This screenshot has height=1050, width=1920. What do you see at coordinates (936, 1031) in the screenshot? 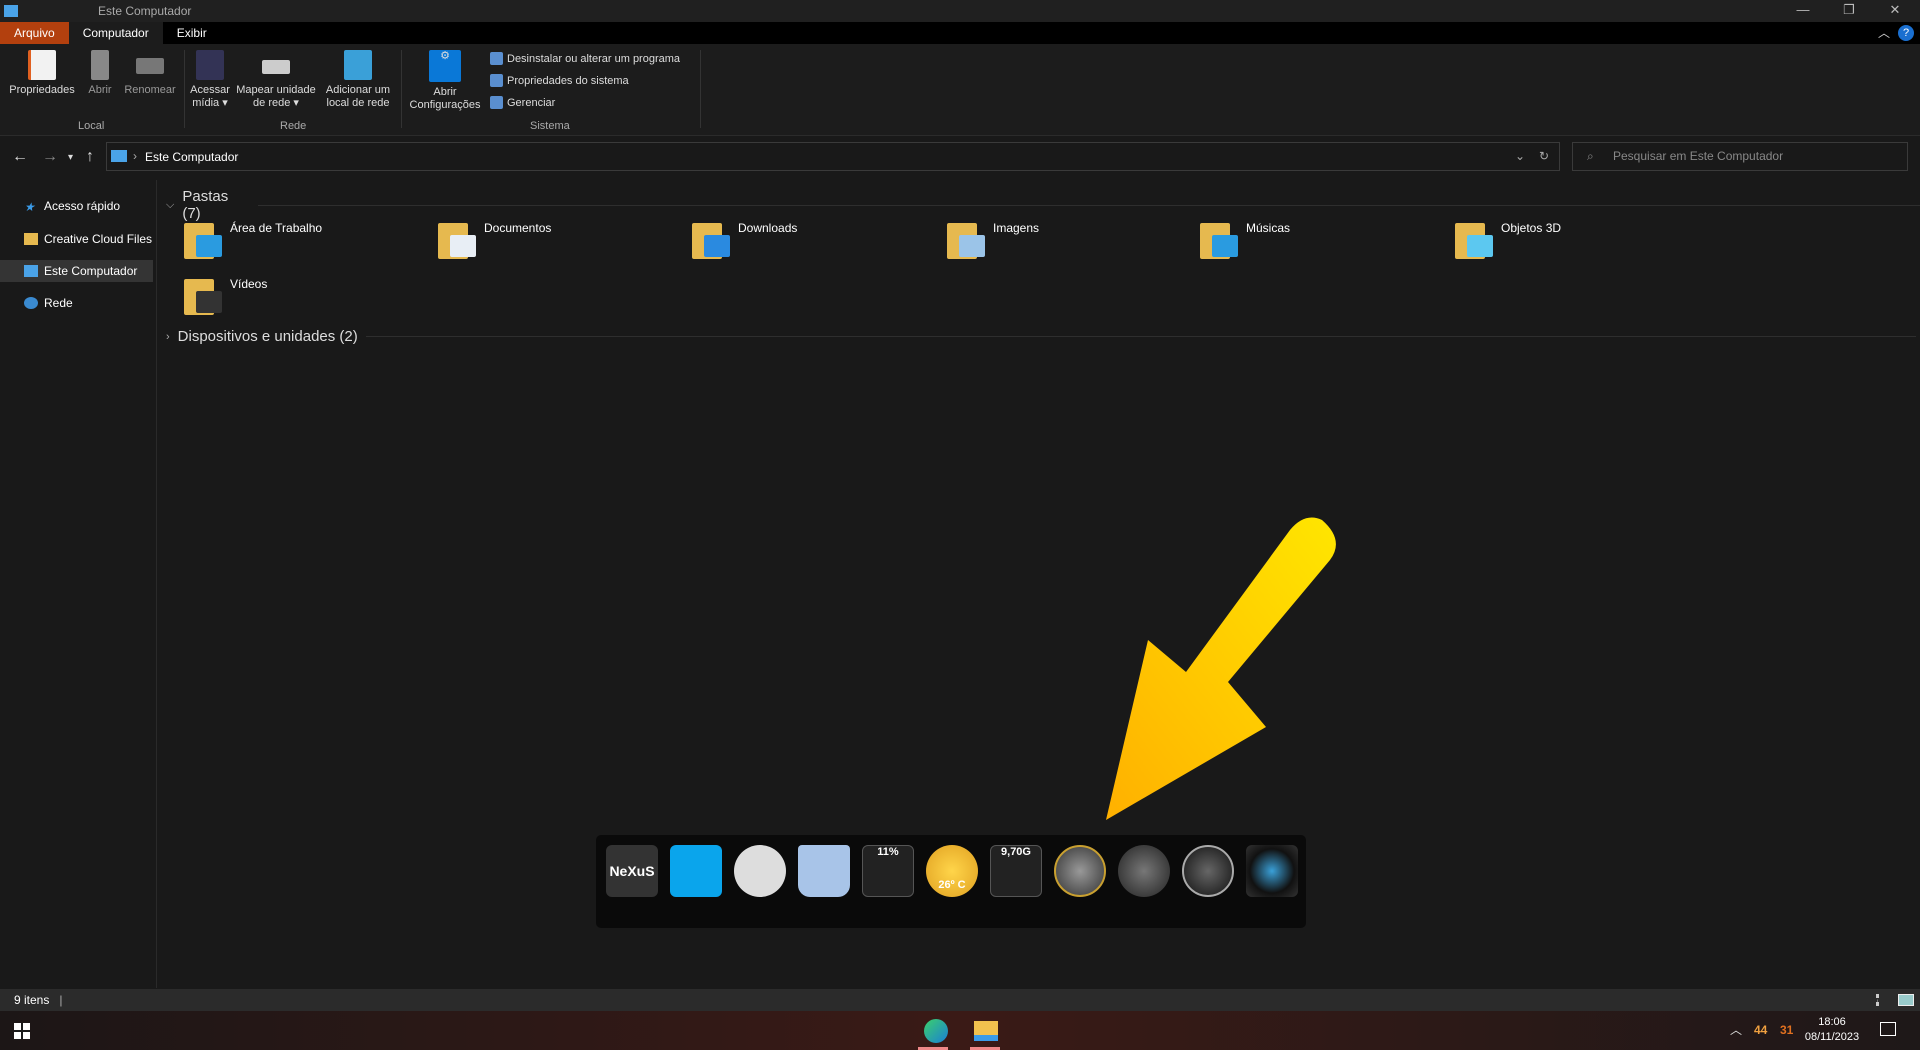
I see `edge-taskbar-icon` at bounding box center [936, 1031].